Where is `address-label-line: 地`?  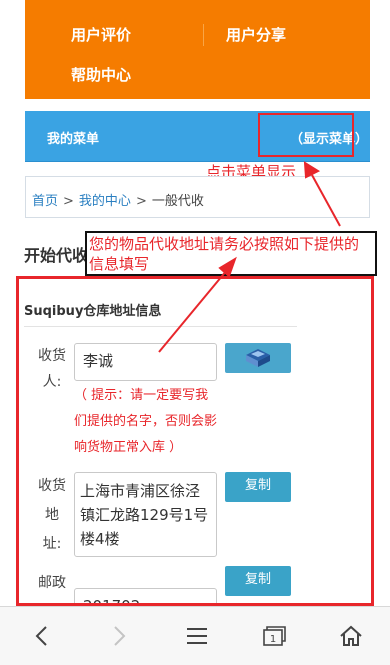 address-label-line: 地 is located at coordinates (52, 515).